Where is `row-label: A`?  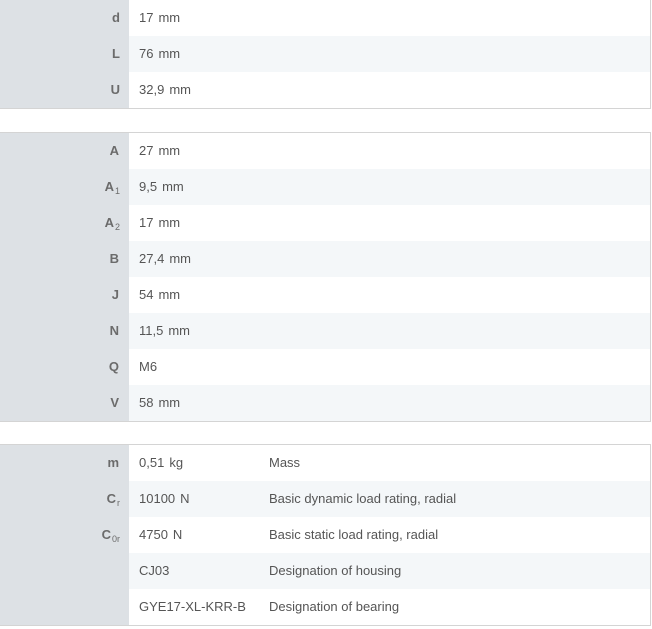
row-label: A is located at coordinates (64, 151).